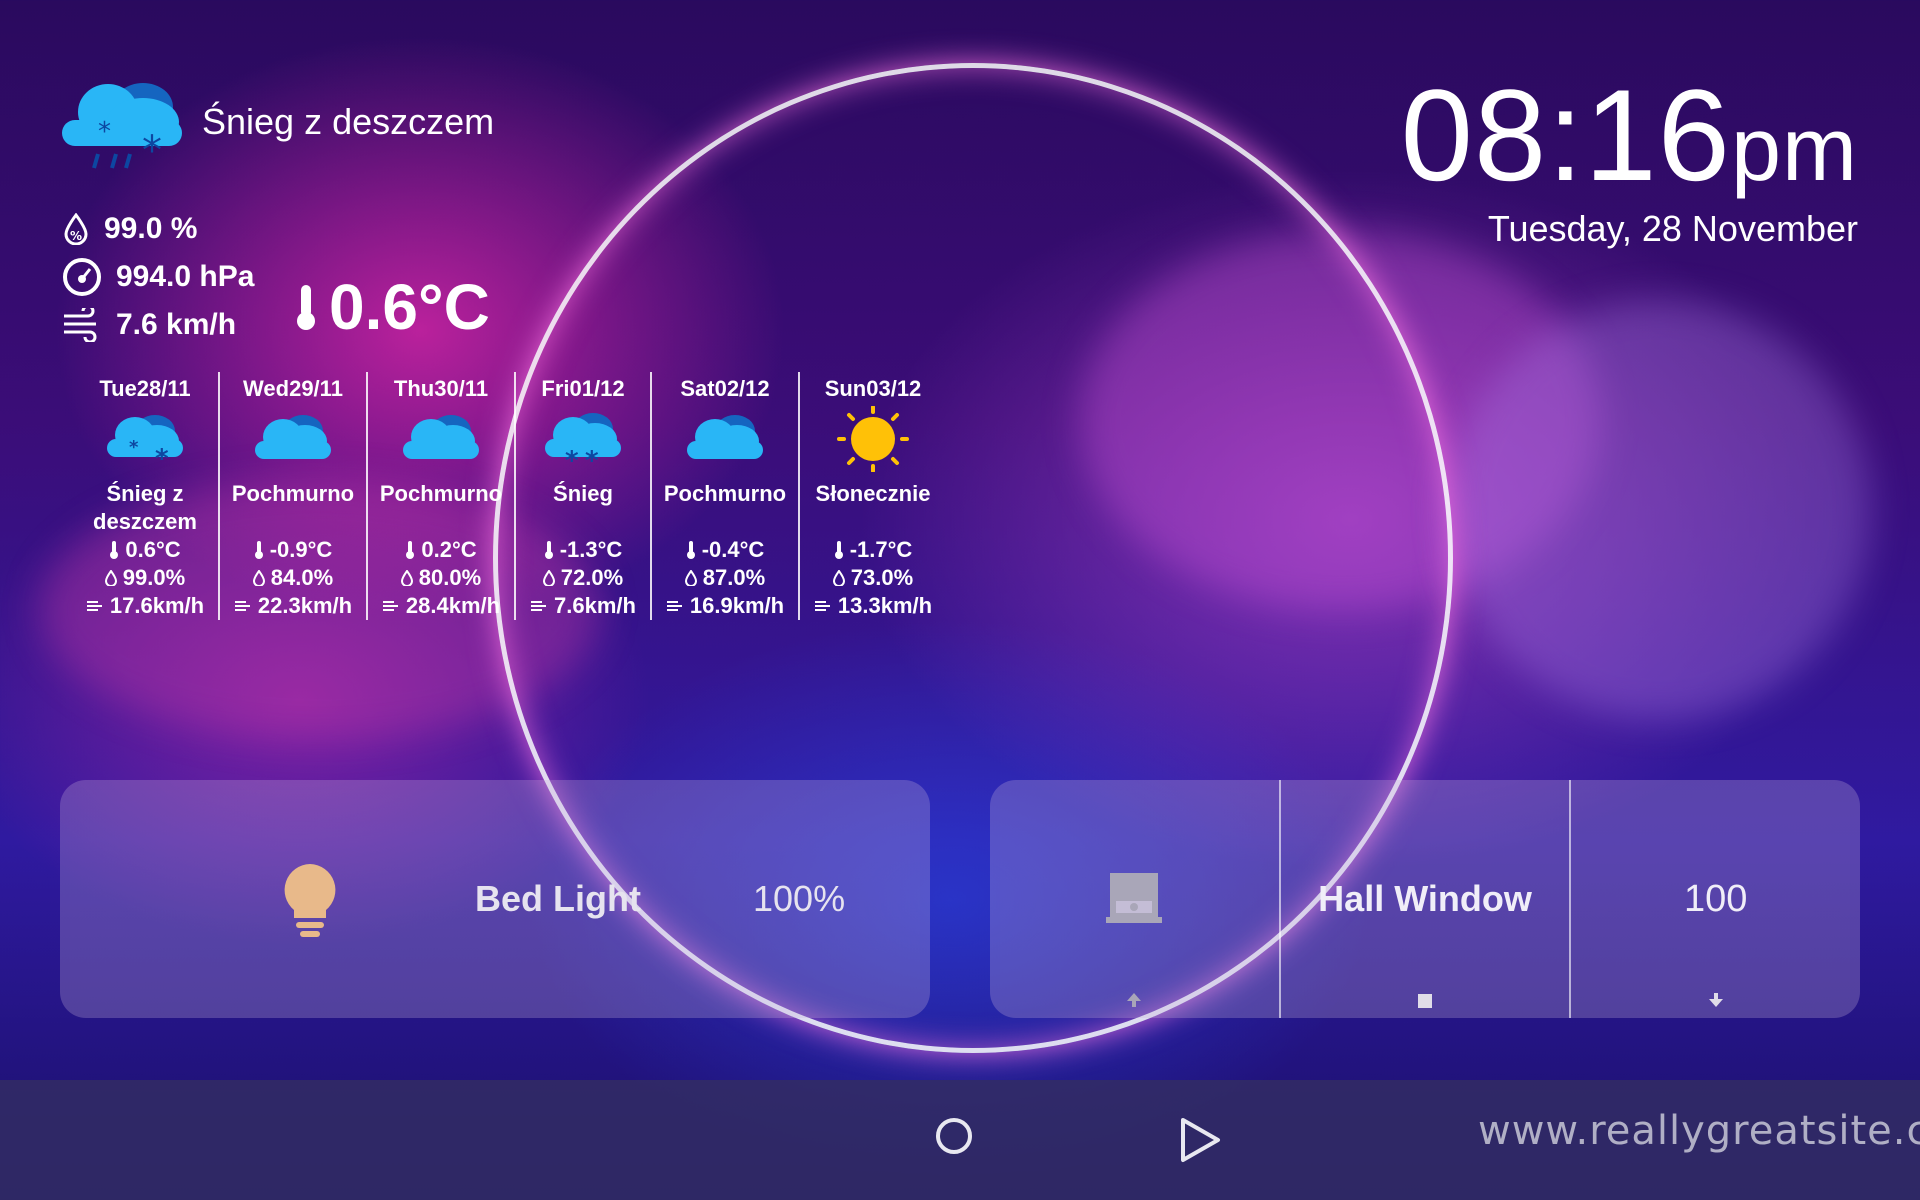 The image size is (1920, 1200). I want to click on pressure-gauge-icon, so click(82, 277).